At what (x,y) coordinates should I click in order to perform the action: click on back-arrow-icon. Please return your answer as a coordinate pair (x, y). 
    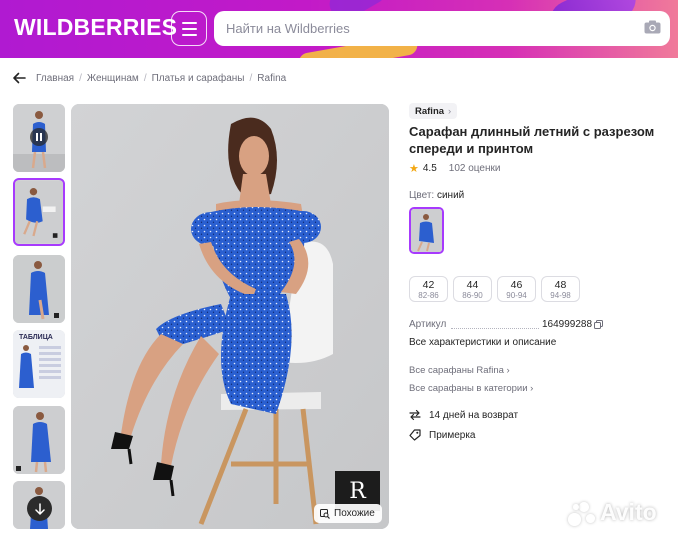
    Looking at the image, I should click on (19, 78).